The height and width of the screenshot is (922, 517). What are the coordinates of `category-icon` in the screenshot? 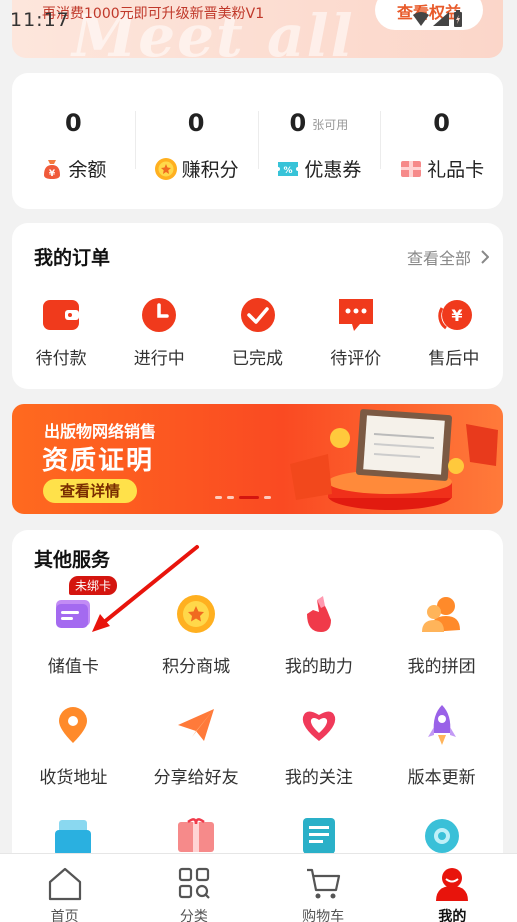 It's located at (194, 883).